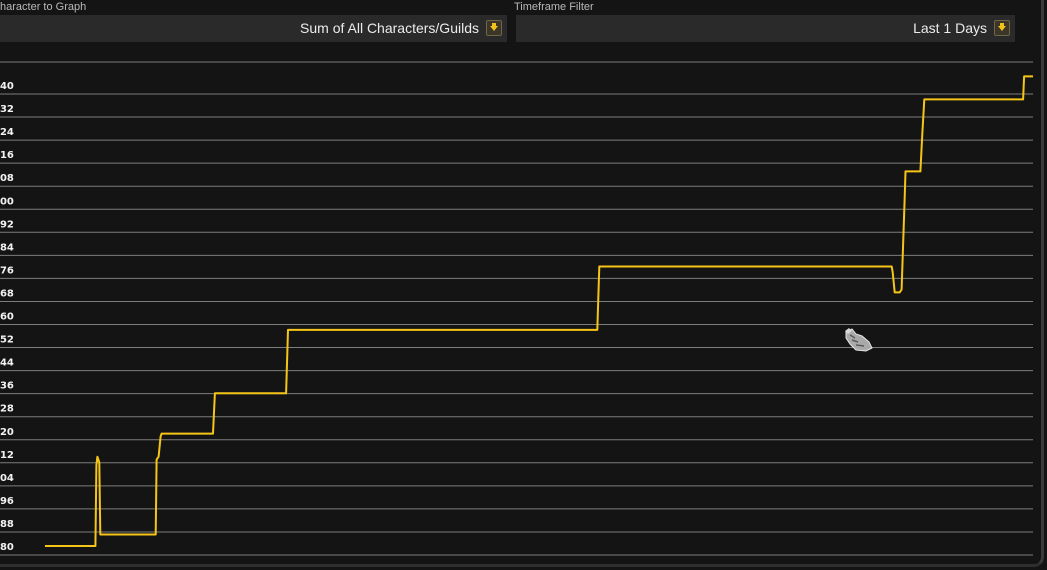 The image size is (1047, 570). Describe the element at coordinates (7, 478) in the screenshot. I see `y-tick-label: 304` at that location.